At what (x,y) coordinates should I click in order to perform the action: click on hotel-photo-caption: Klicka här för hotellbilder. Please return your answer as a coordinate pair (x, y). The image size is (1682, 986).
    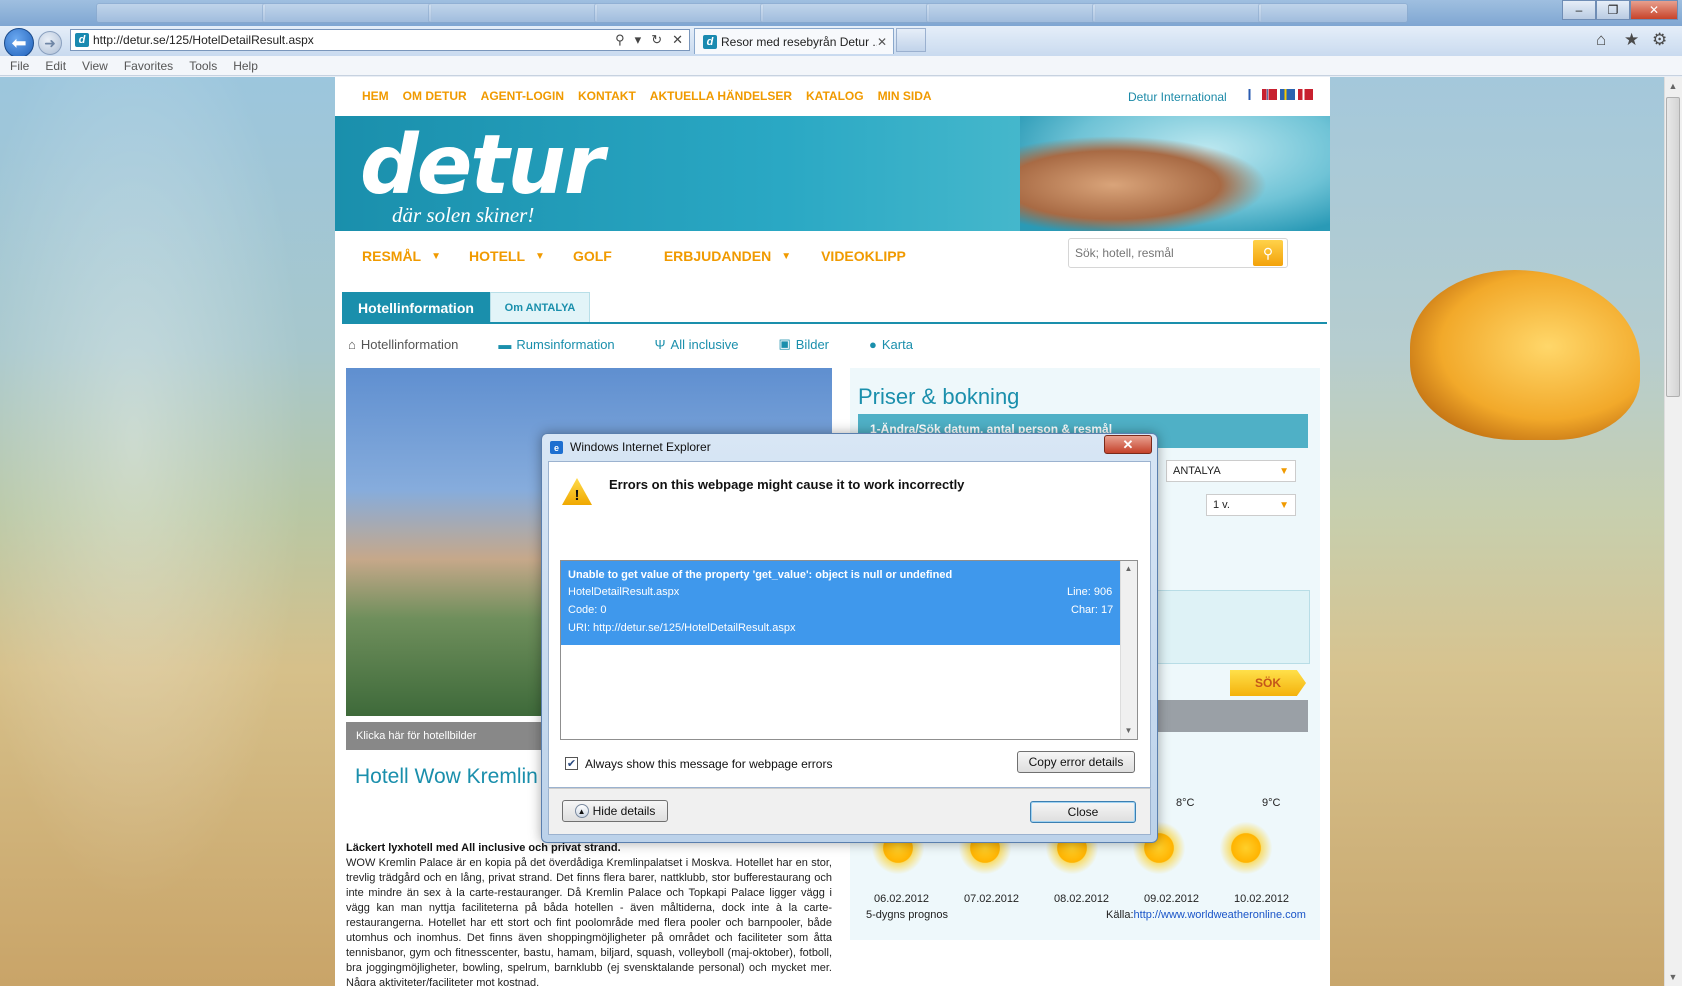
    Looking at the image, I should click on (446, 736).